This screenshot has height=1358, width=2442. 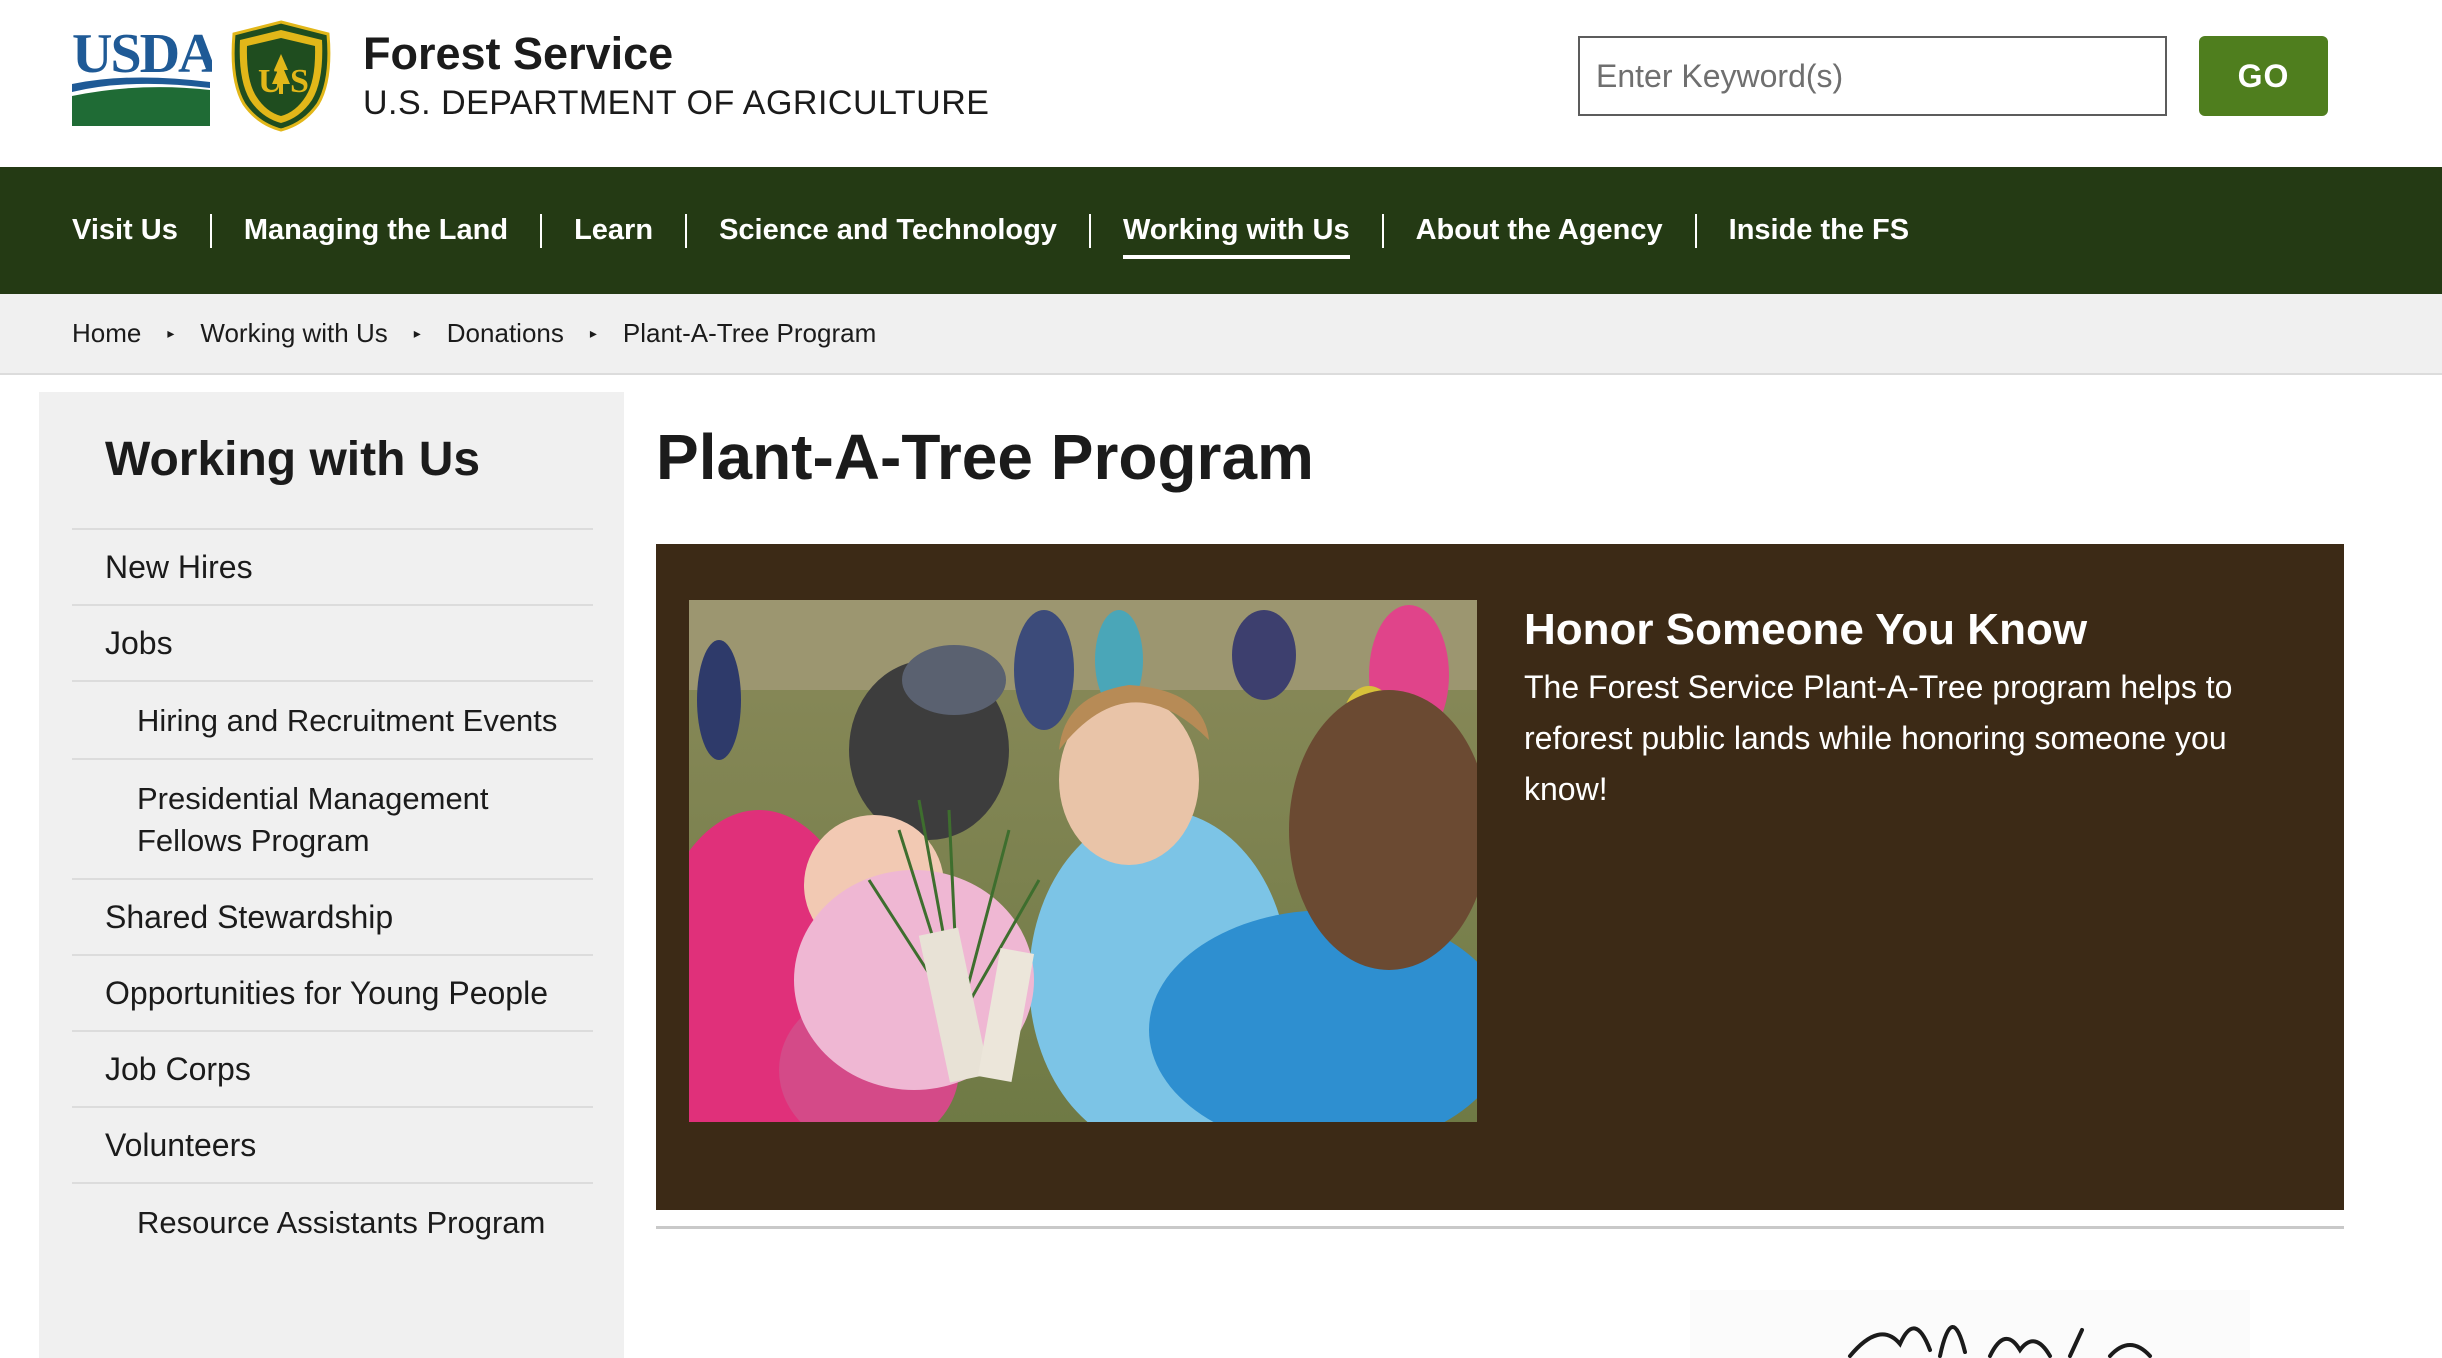 What do you see at coordinates (749, 333) in the screenshot?
I see `breadcrumb-current-page: Plant-A-Tree Program` at bounding box center [749, 333].